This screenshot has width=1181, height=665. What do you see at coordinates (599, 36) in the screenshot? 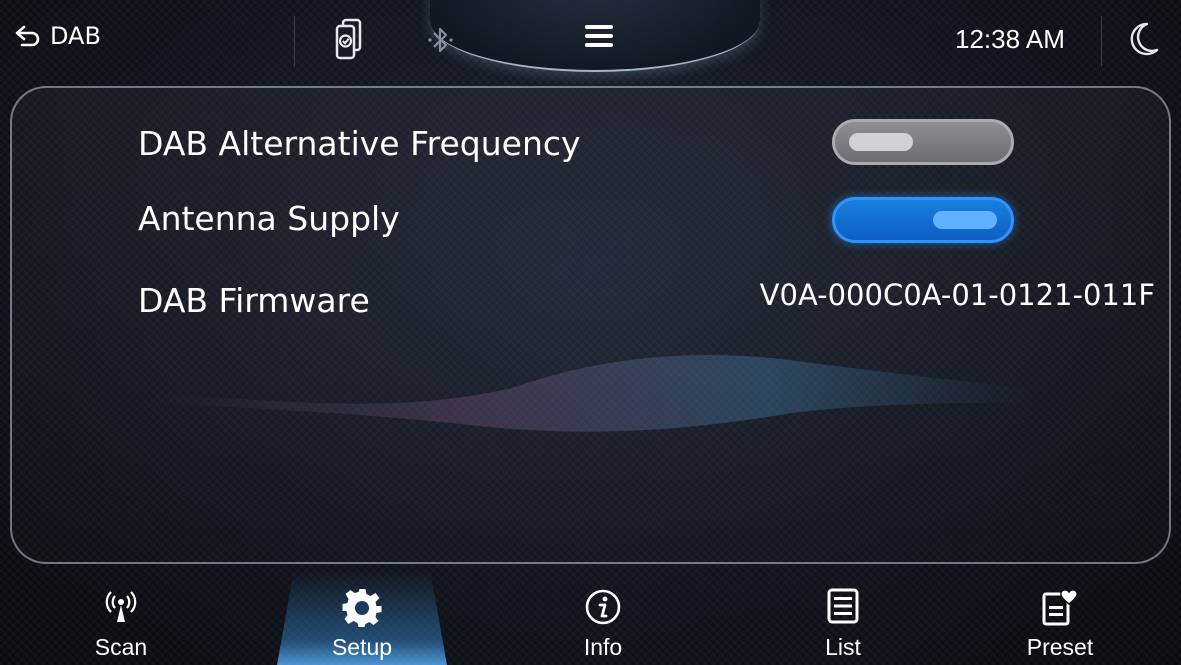
I see `menu-icon` at bounding box center [599, 36].